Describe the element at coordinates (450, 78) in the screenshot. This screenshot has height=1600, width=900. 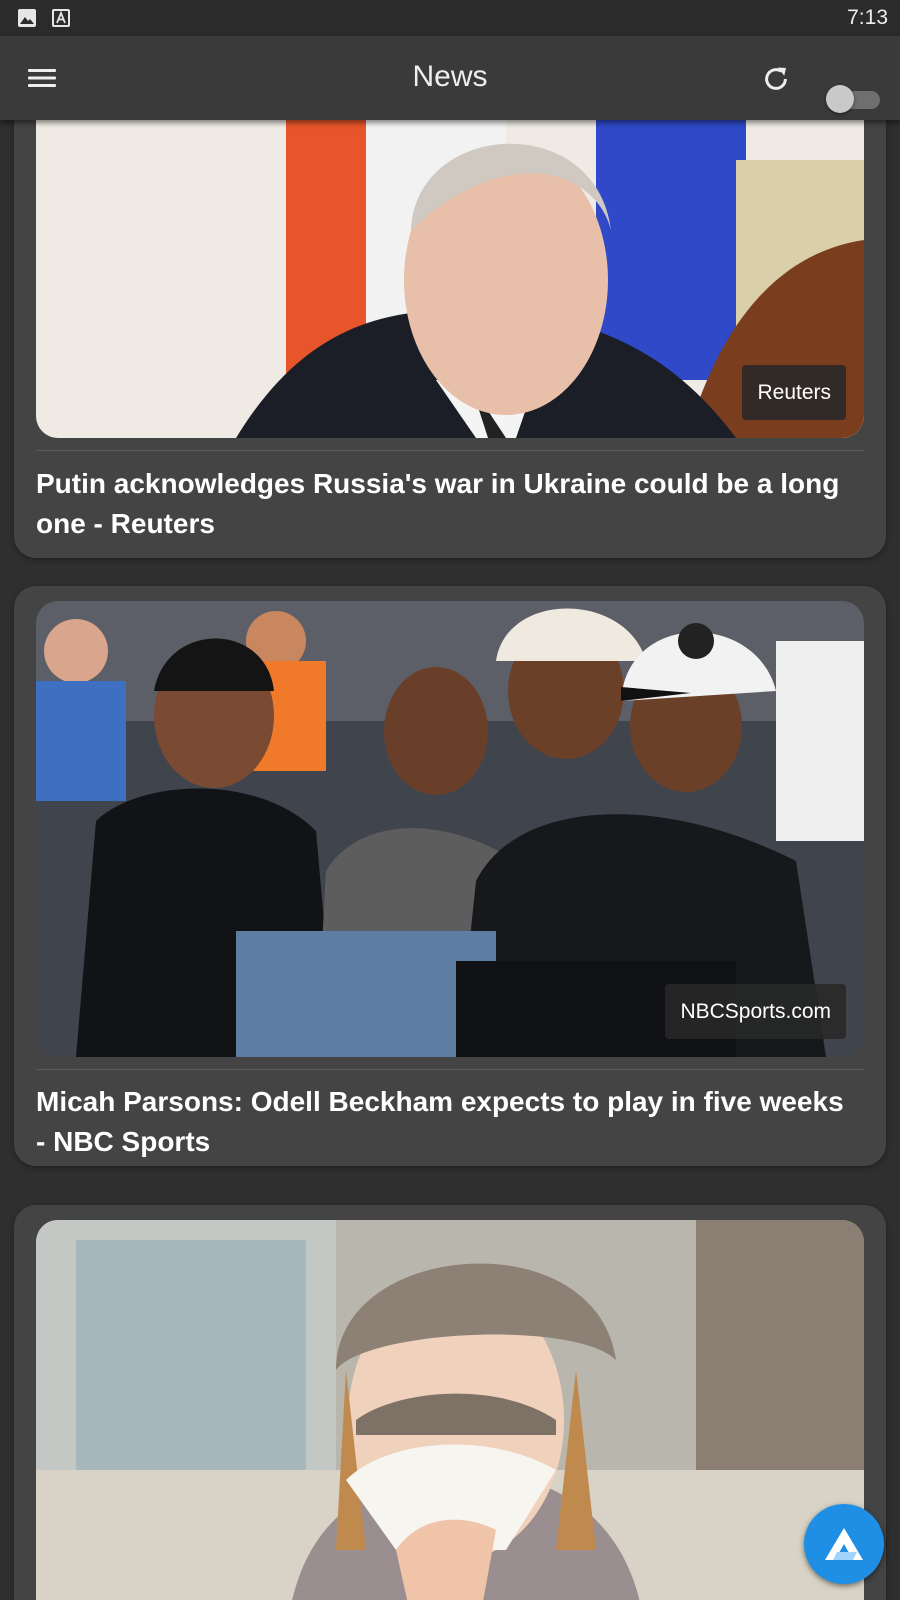
I see `app-bar: News` at that location.